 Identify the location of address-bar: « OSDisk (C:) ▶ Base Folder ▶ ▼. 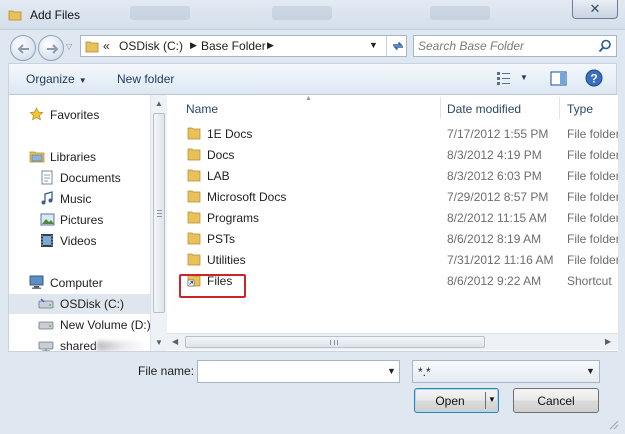
(243, 46).